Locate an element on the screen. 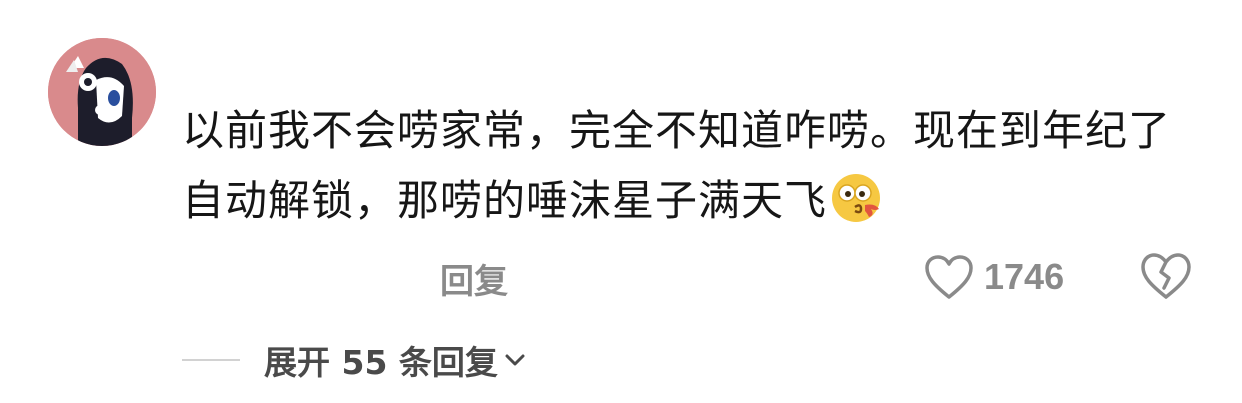  expand-replies-button: 展开 55 条回复 is located at coordinates (354, 360).